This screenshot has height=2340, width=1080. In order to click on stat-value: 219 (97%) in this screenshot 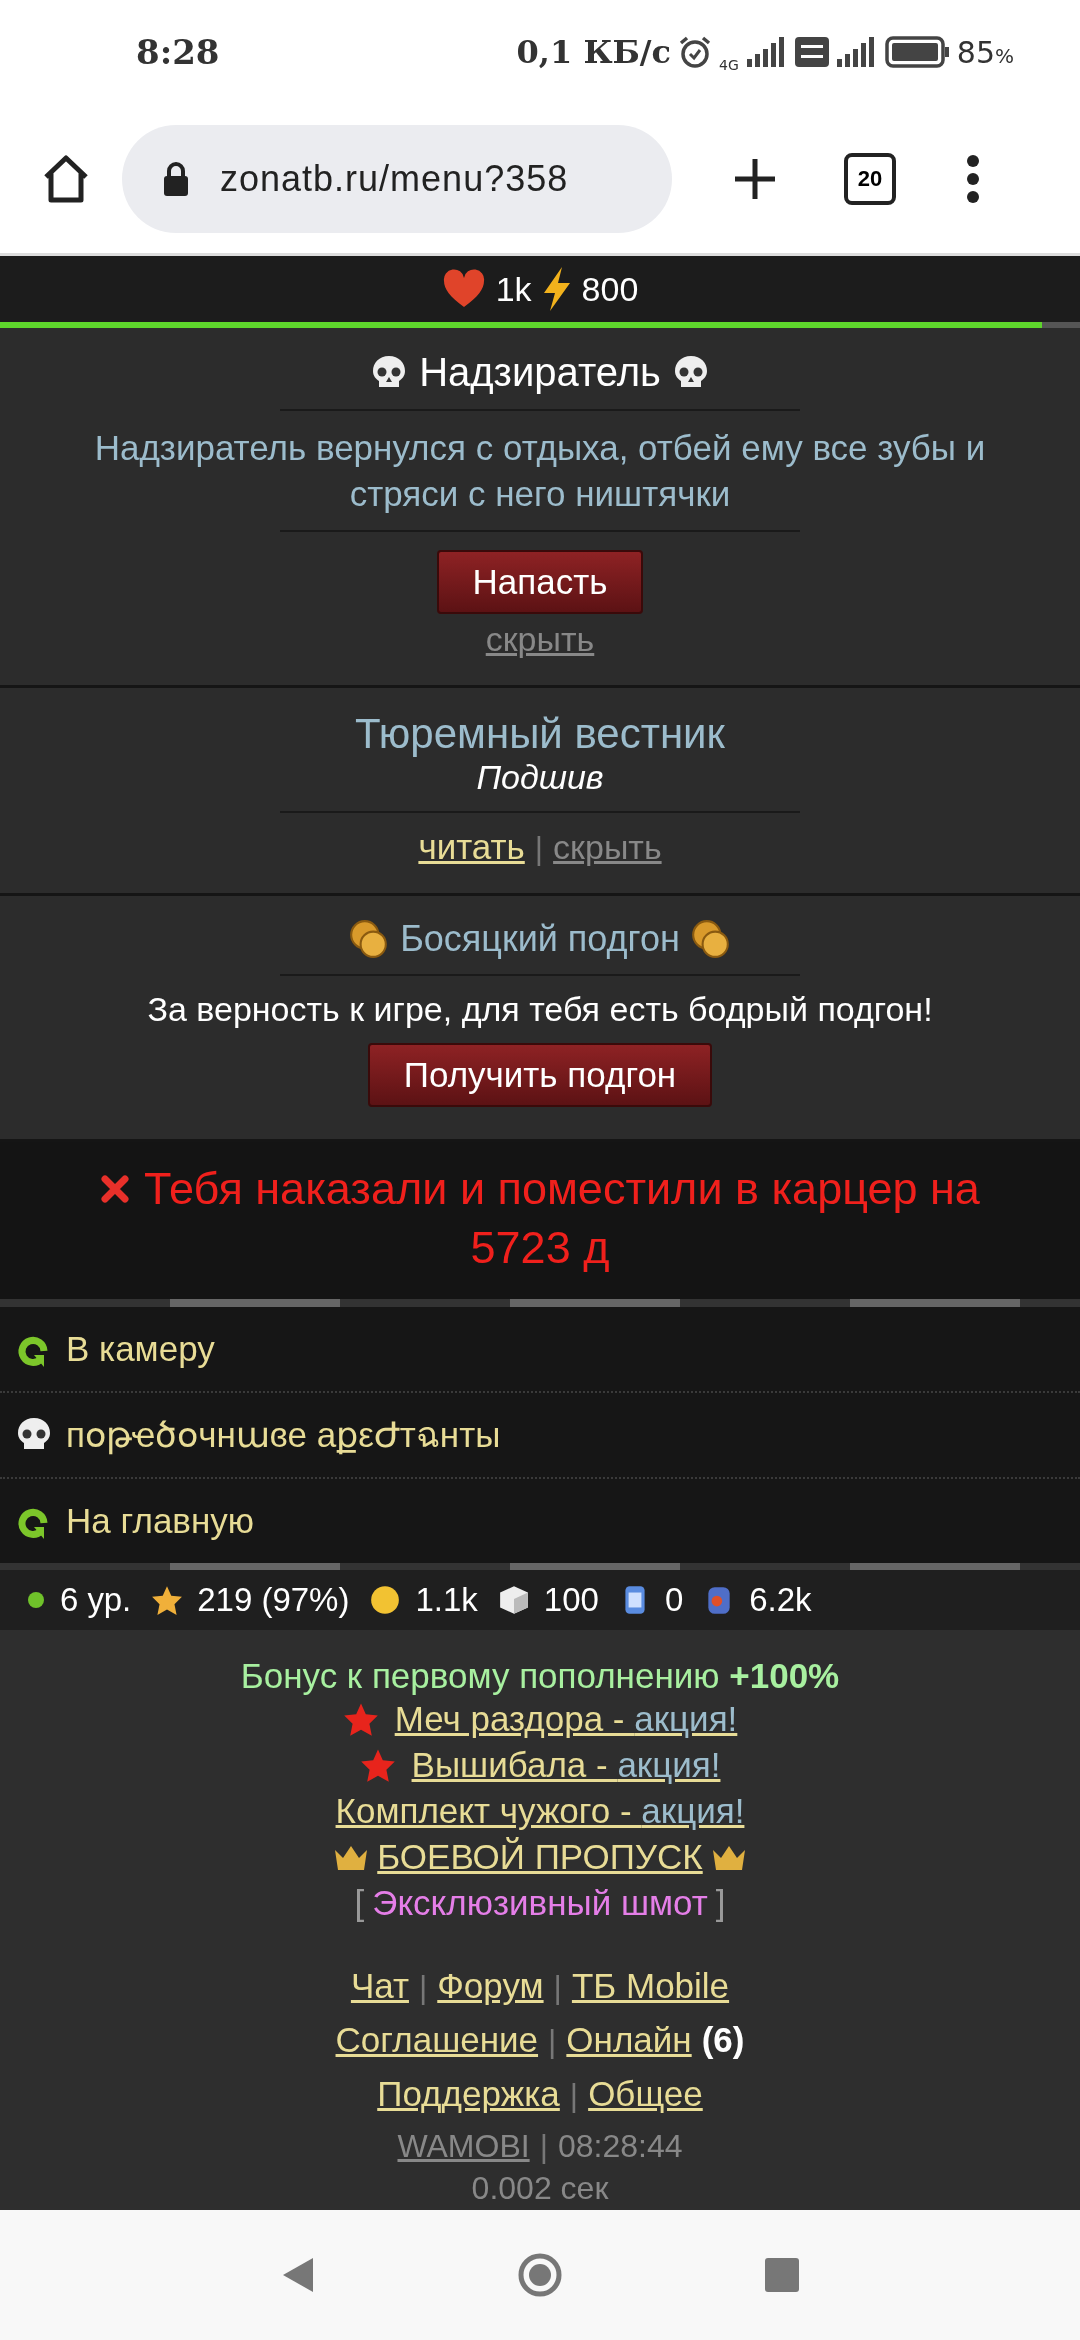, I will do `click(273, 1600)`.